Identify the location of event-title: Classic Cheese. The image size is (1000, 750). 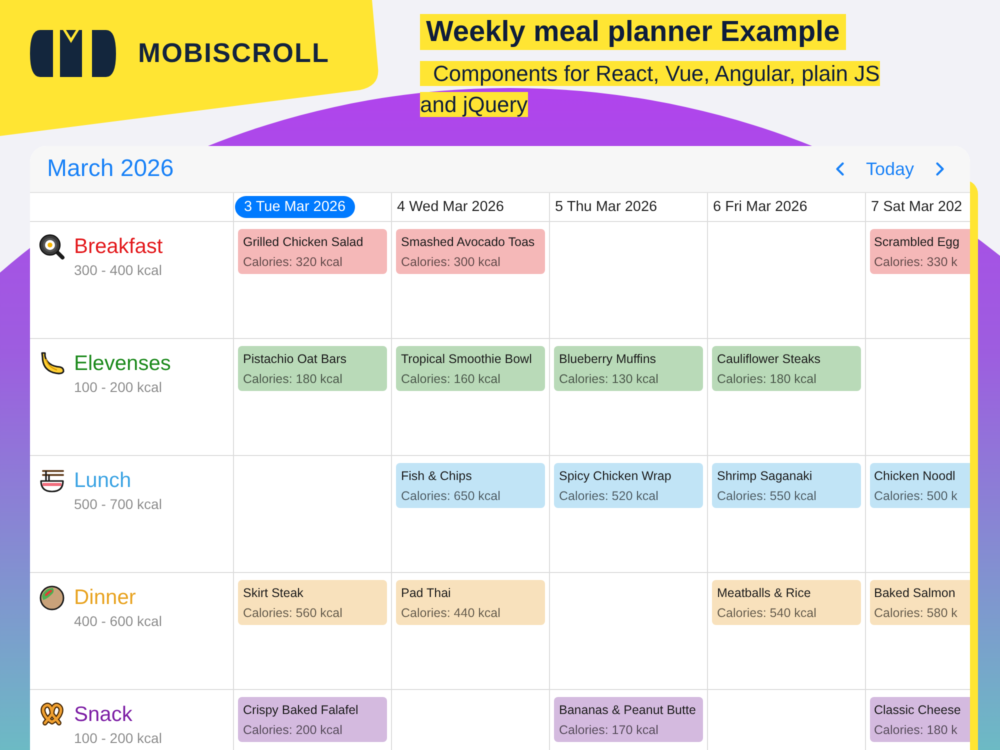
(918, 710).